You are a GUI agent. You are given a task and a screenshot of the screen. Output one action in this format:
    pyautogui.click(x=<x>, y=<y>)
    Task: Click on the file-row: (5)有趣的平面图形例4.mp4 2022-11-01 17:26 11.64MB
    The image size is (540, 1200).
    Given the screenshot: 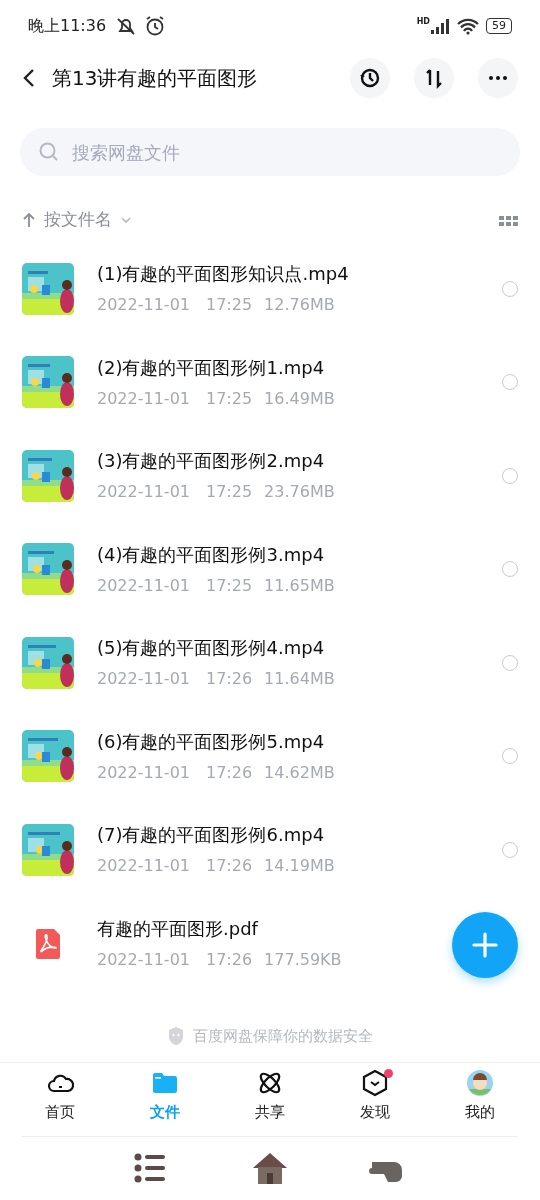 What is the action you would take?
    pyautogui.click(x=270, y=663)
    